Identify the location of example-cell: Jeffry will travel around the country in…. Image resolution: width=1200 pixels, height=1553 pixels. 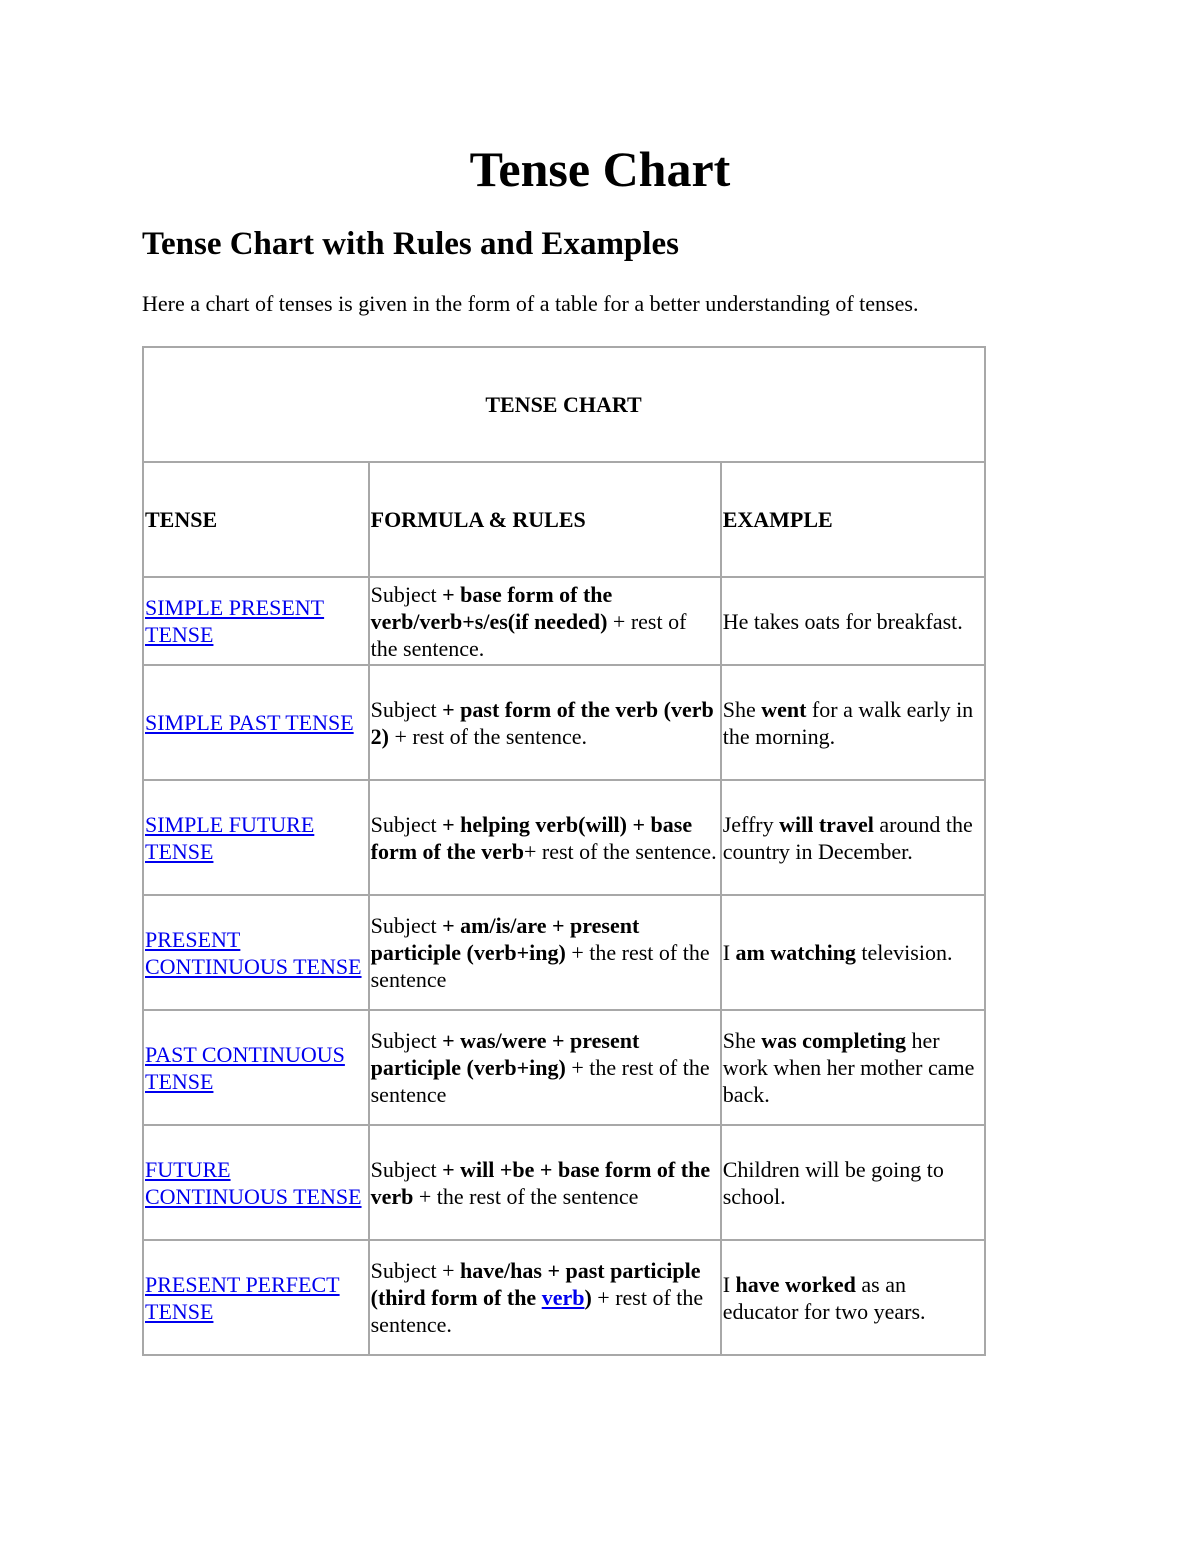
(853, 837).